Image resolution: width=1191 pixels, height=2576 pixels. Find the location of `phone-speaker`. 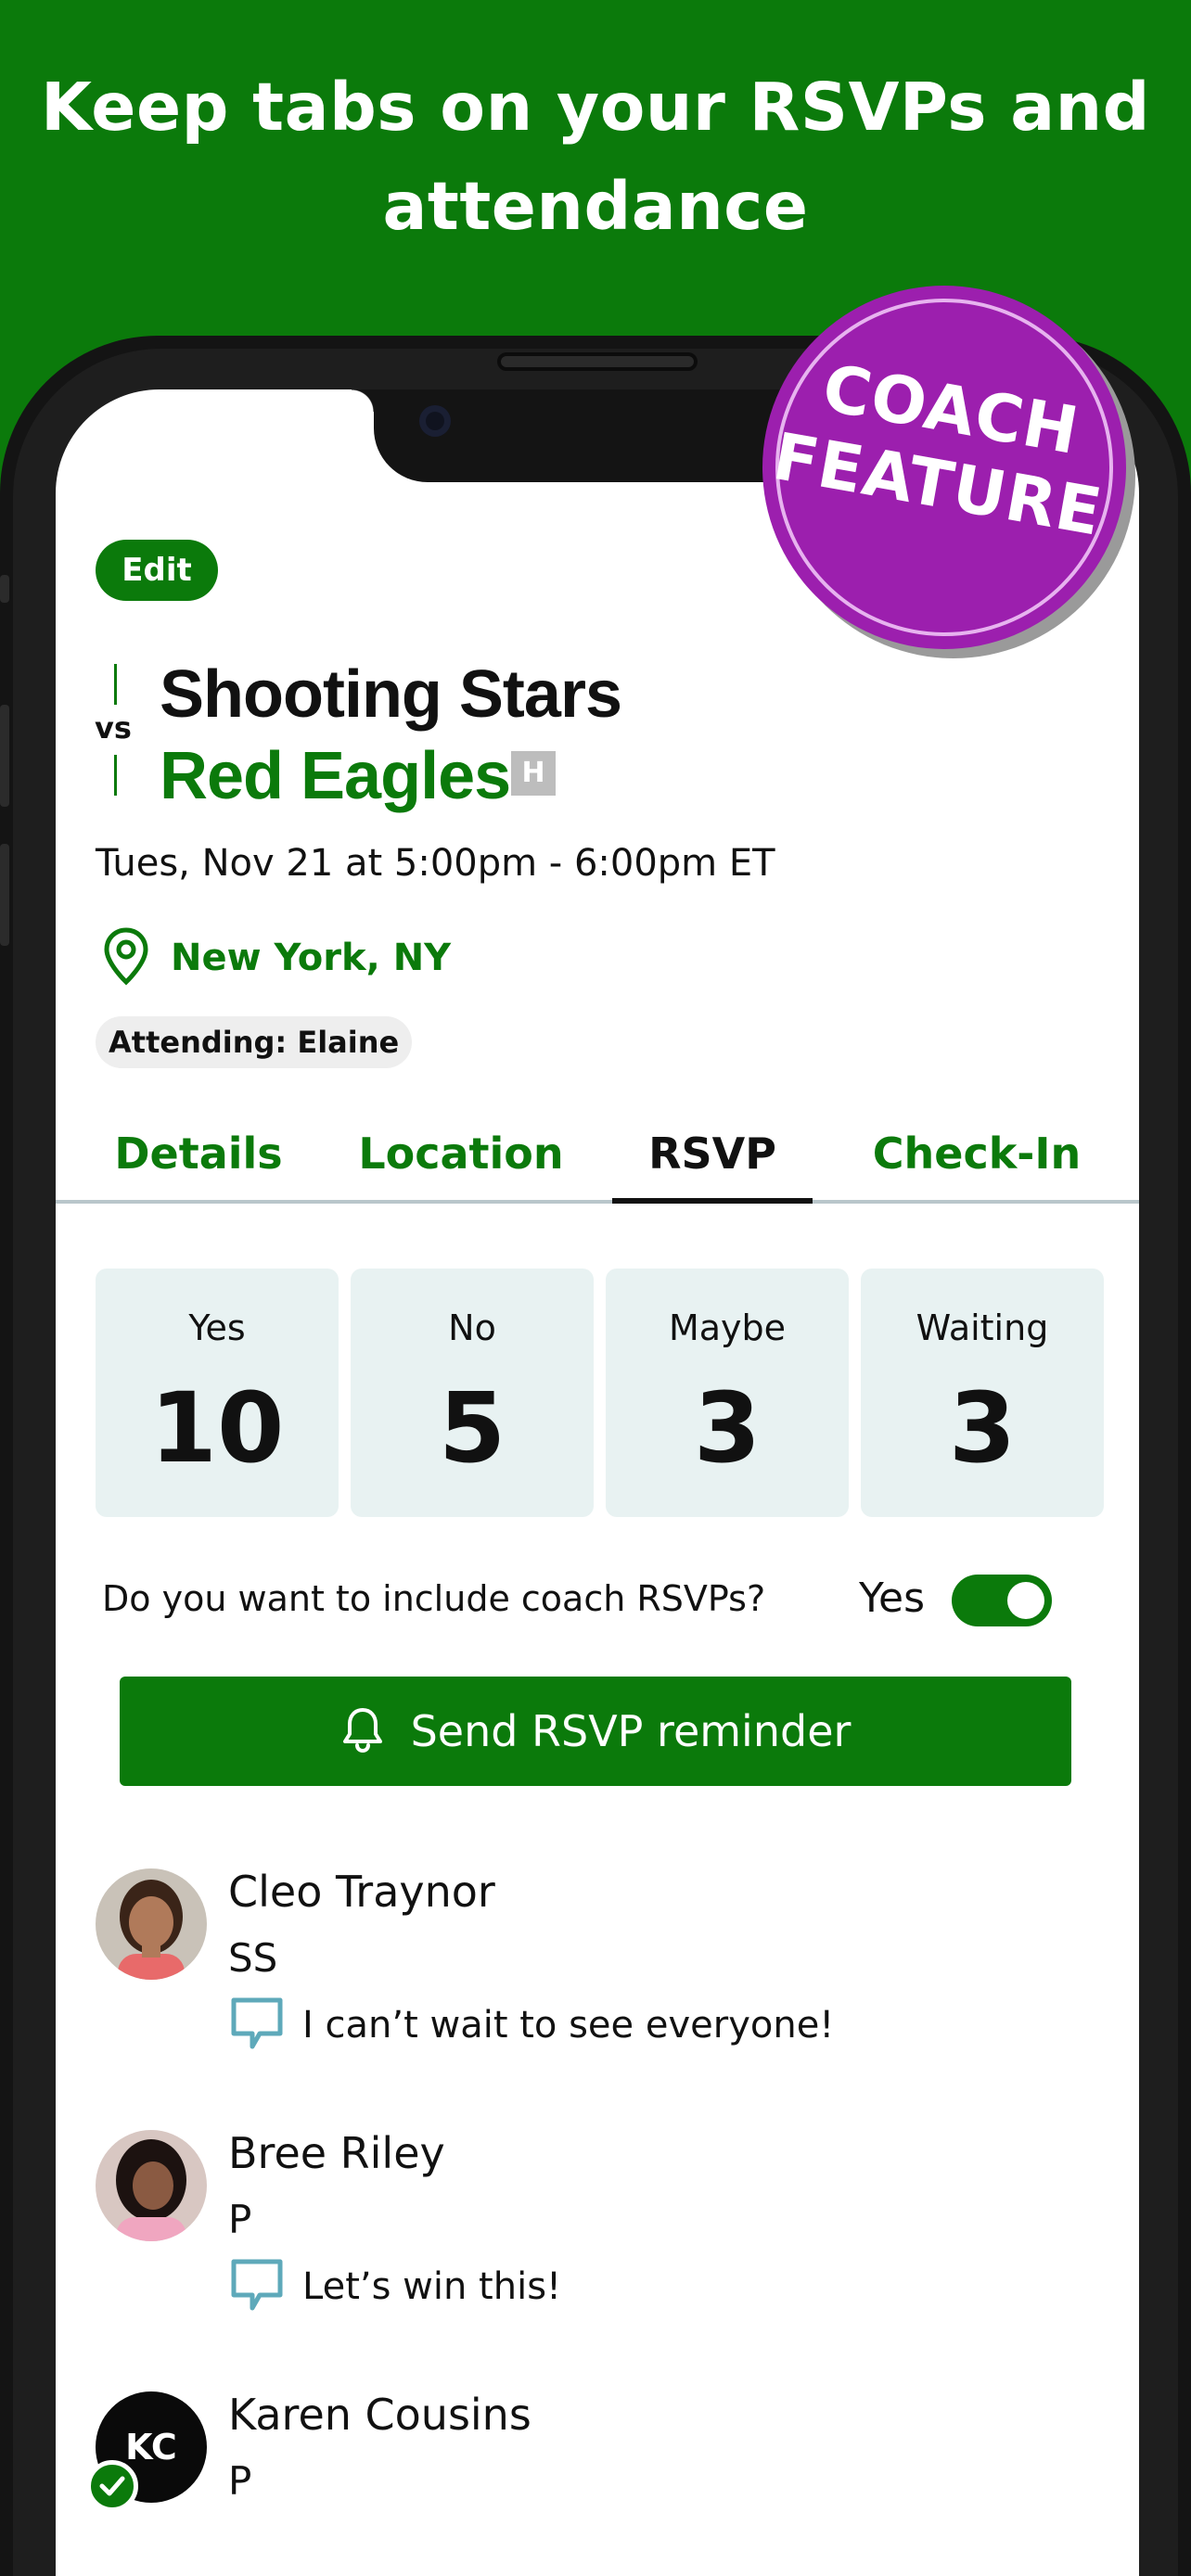

phone-speaker is located at coordinates (597, 361).